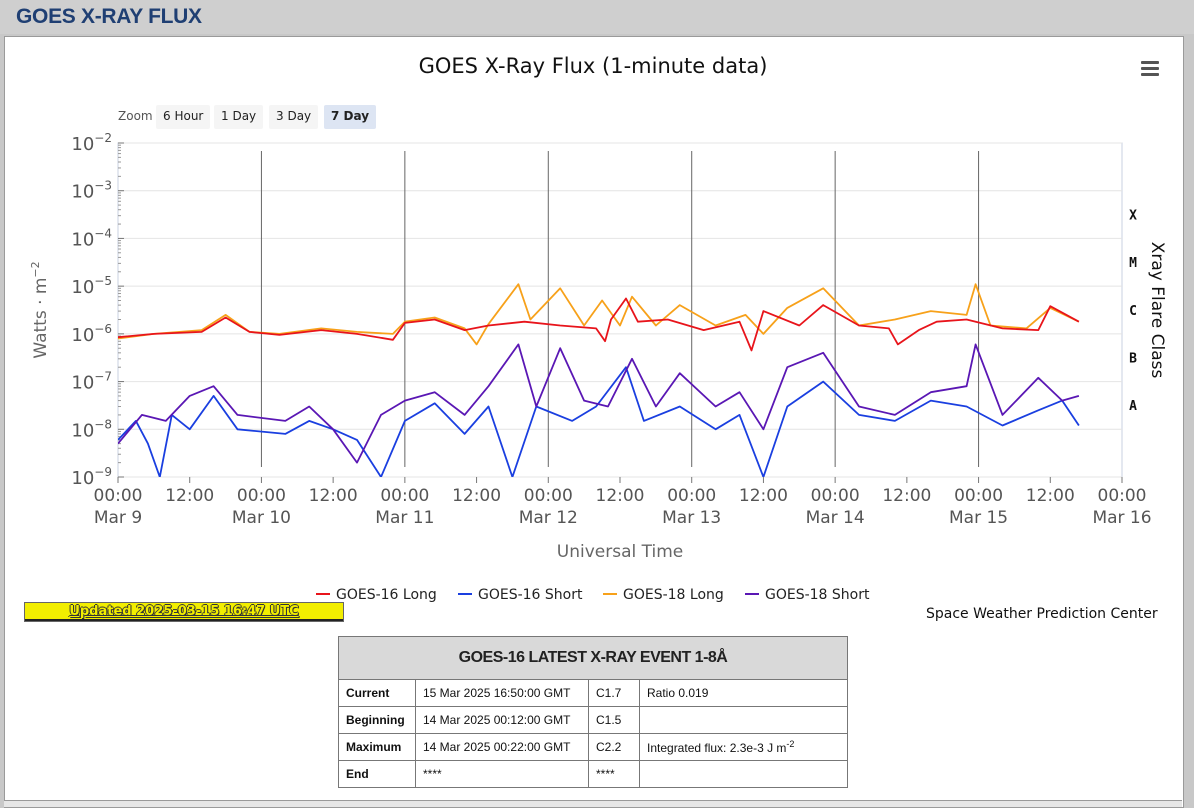  Describe the element at coordinates (91, 334) in the screenshot. I see `y-tick-label-4: 10−6` at that location.